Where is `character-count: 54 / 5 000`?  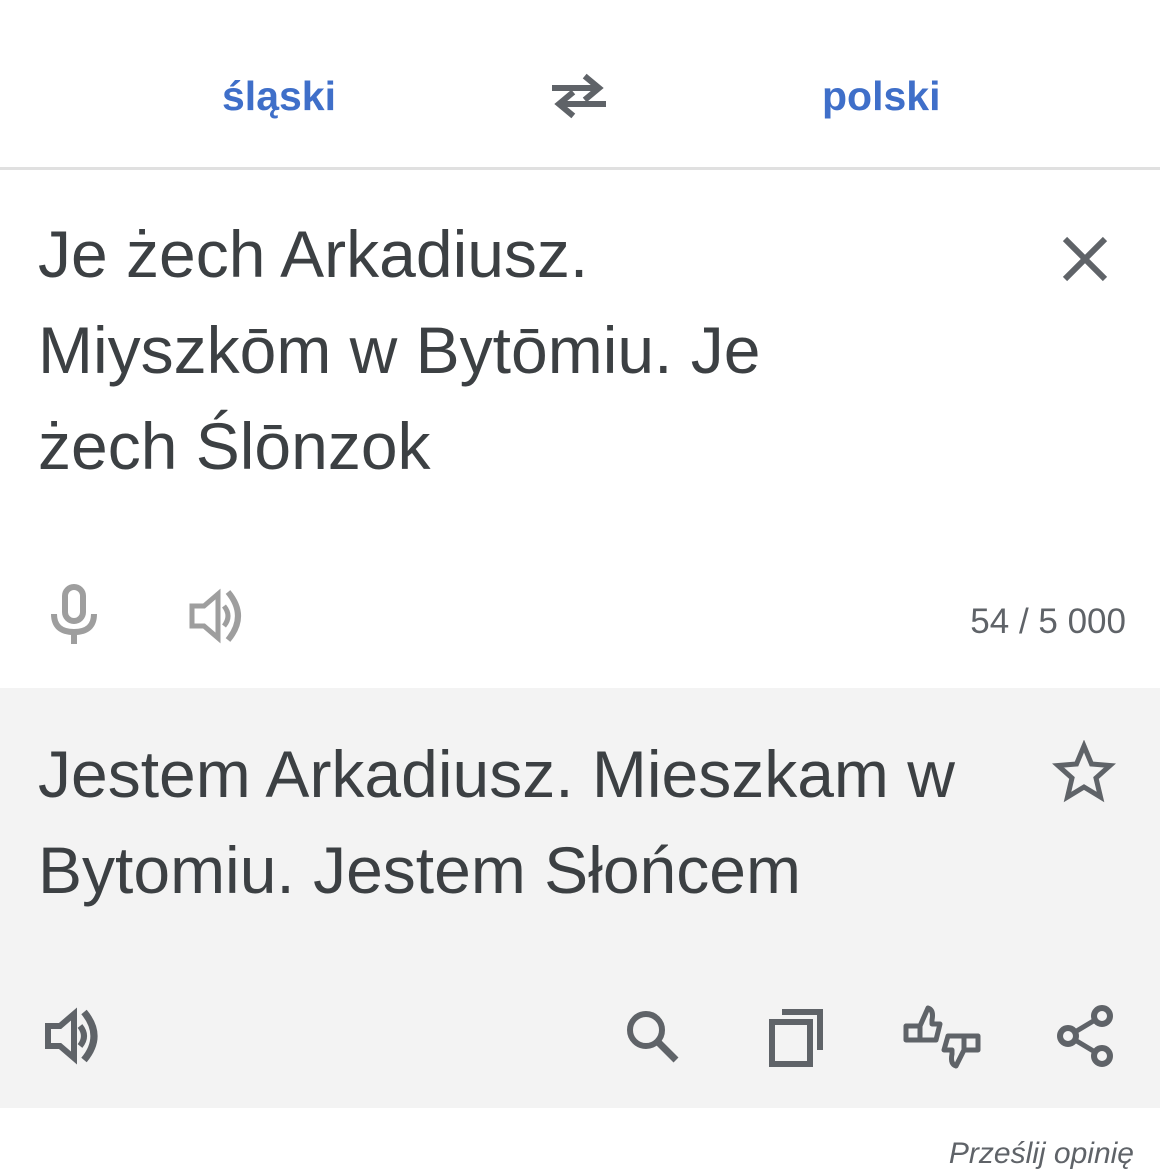
character-count: 54 / 5 000 is located at coordinates (1048, 621).